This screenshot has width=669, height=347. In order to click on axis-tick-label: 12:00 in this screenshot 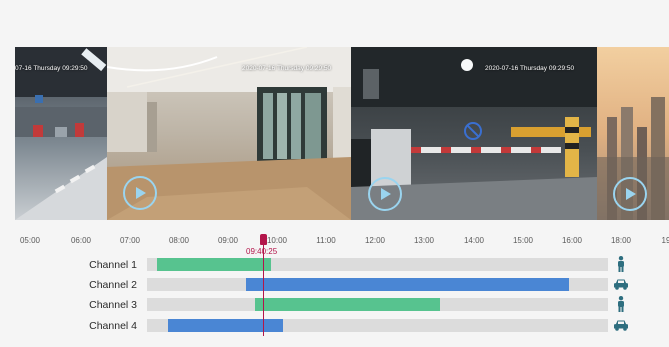, I will do `click(375, 240)`.